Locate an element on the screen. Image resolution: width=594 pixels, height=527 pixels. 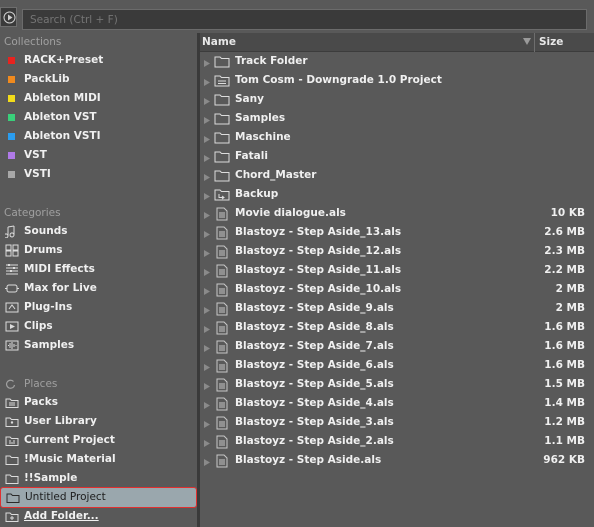
file-row: Blastoyz - Step Aside_3.als 1.2 MB is located at coordinates (397, 422).